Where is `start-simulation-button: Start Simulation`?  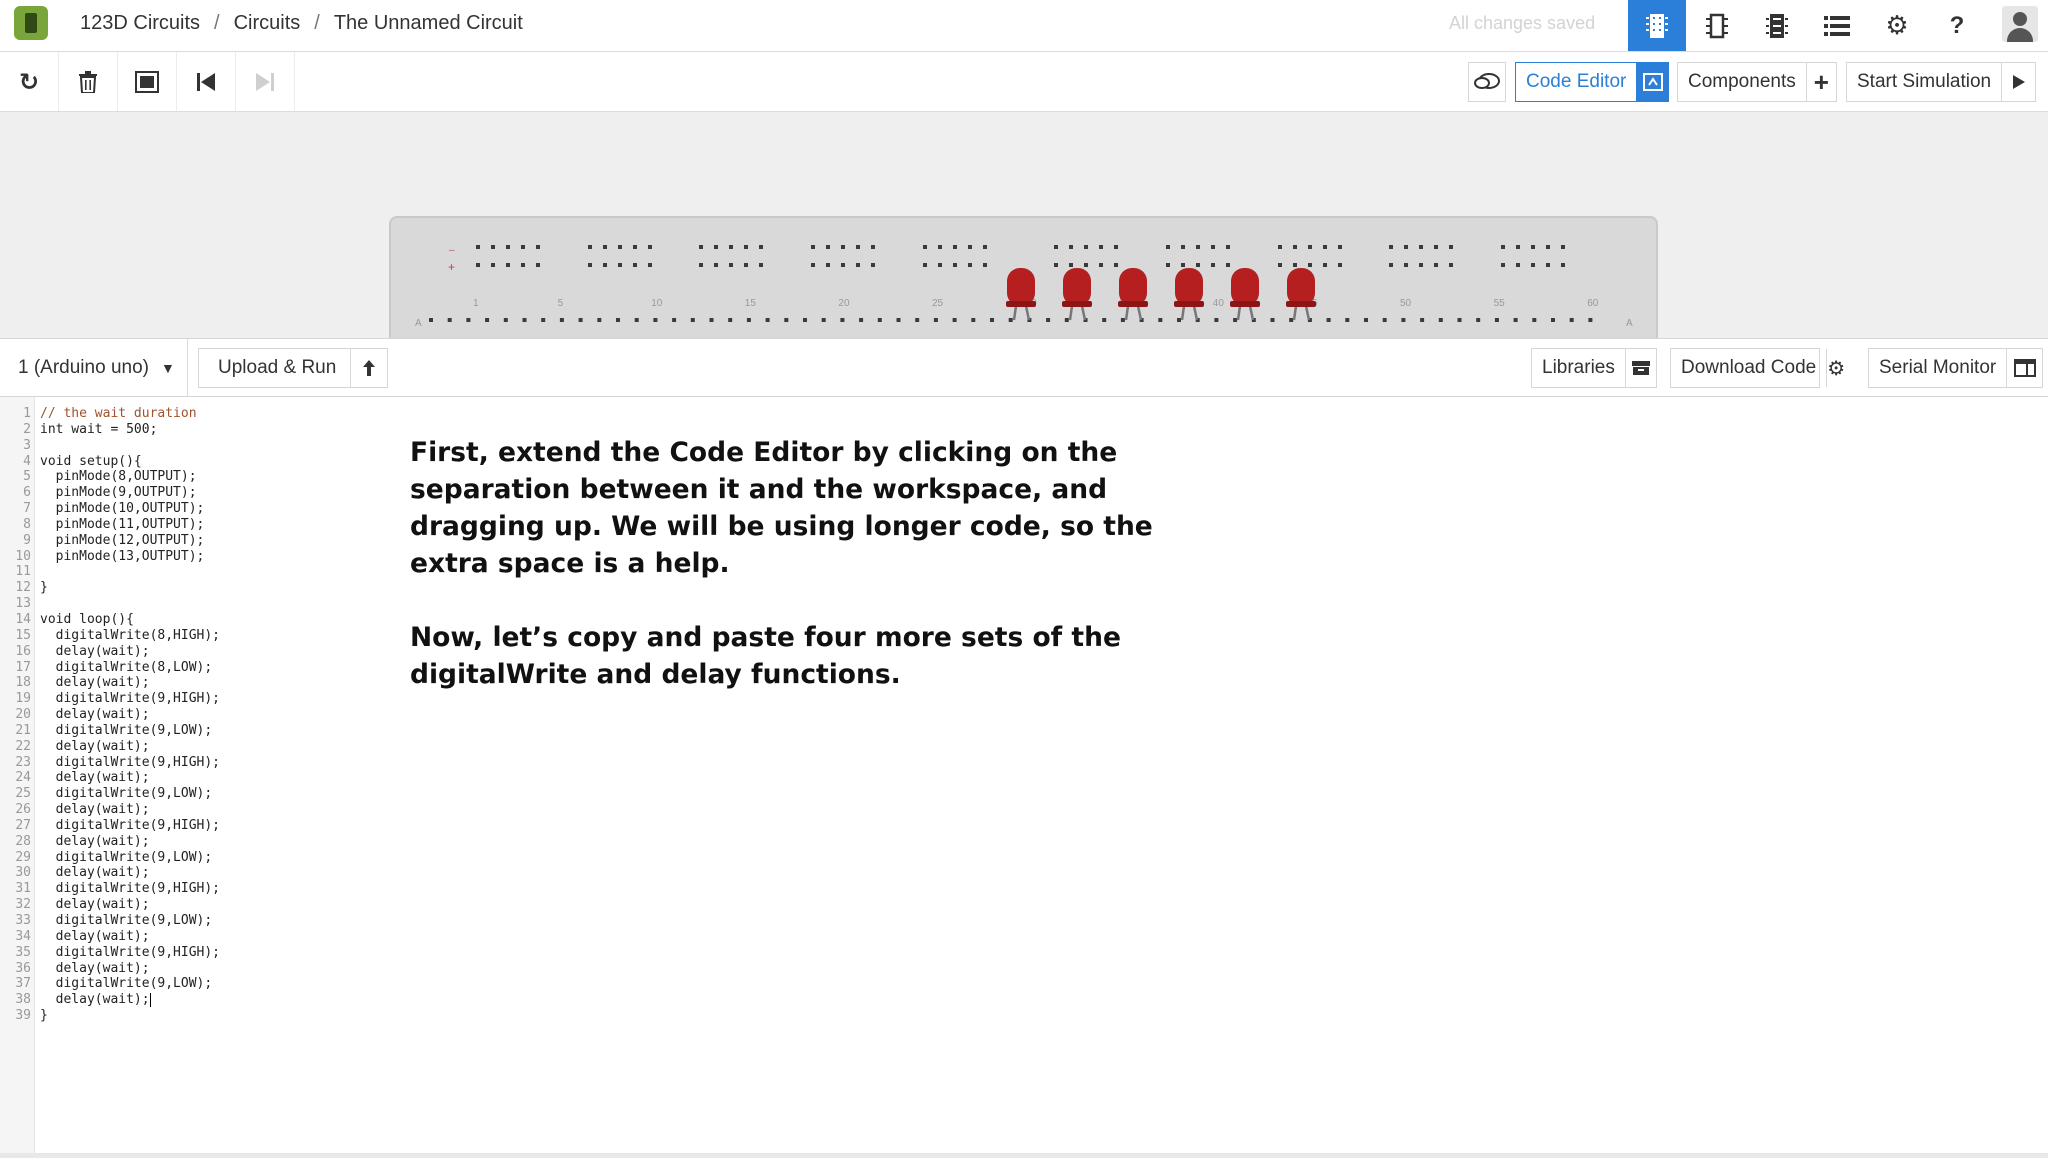
start-simulation-button: Start Simulation is located at coordinates (1941, 82).